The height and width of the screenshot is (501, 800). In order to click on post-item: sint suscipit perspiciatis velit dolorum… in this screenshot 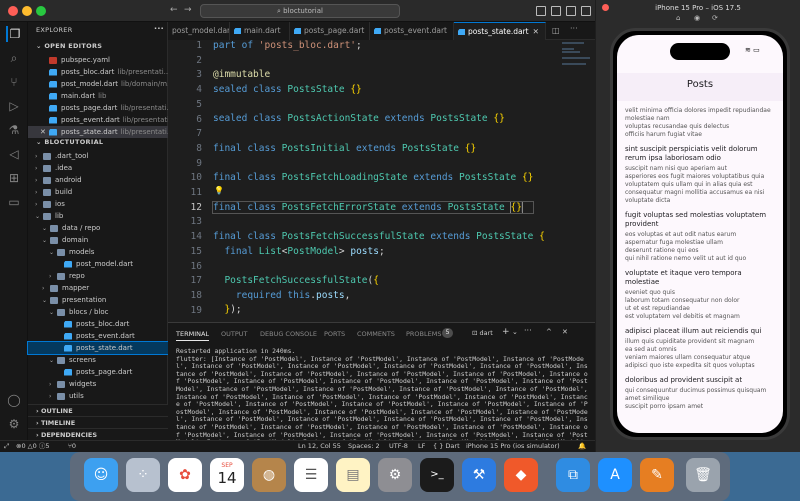, I will do `click(701, 175)`.